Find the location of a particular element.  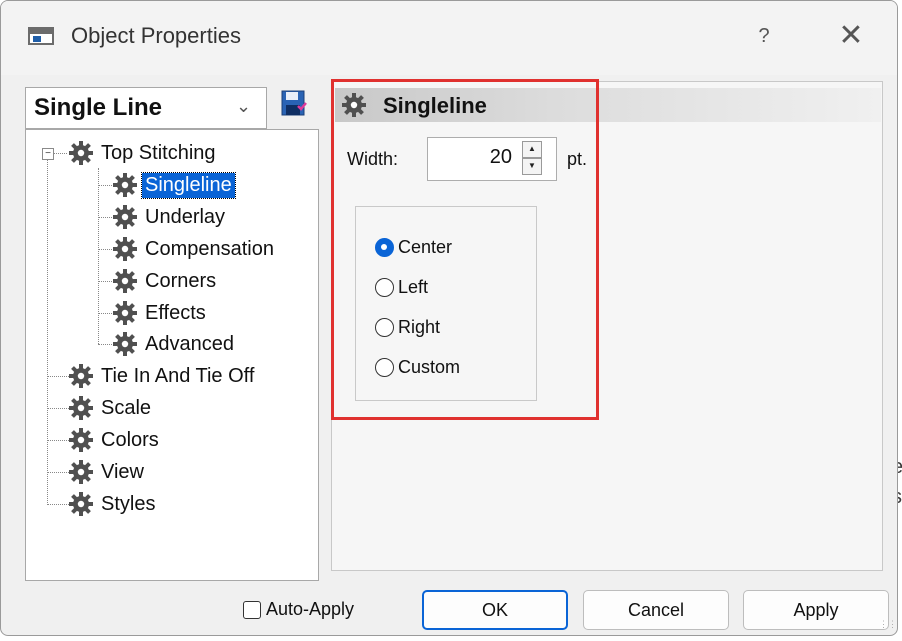

tree-item-effects: Effects is located at coordinates (160, 313).